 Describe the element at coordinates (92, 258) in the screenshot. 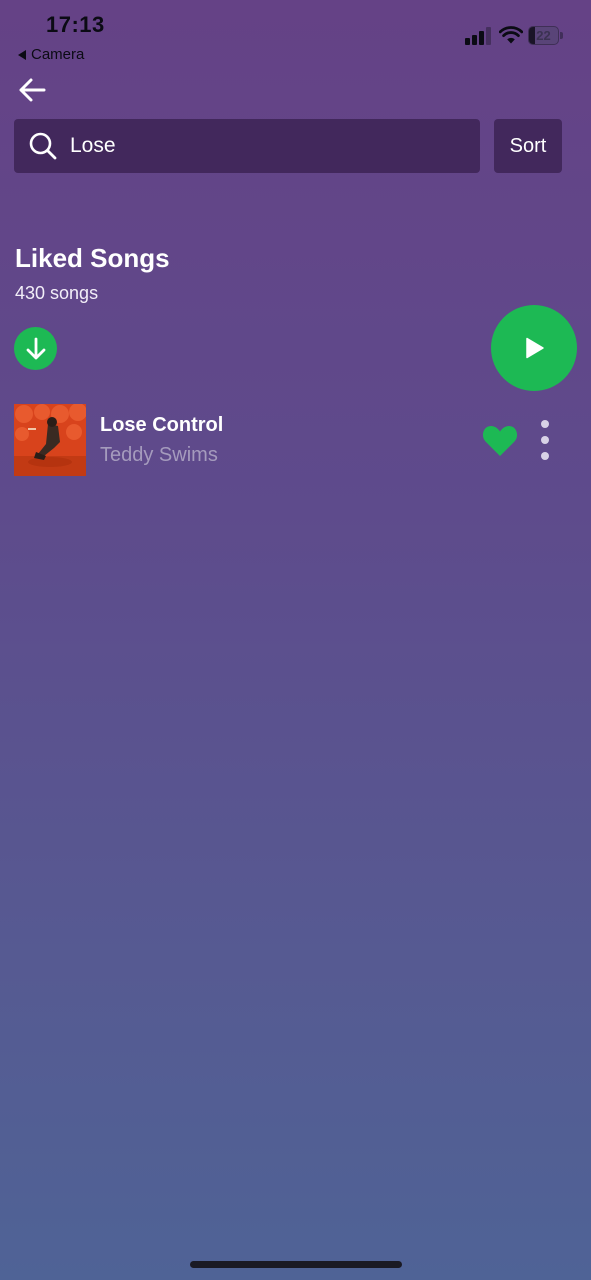

I see `playlist-title: Liked Songs` at that location.